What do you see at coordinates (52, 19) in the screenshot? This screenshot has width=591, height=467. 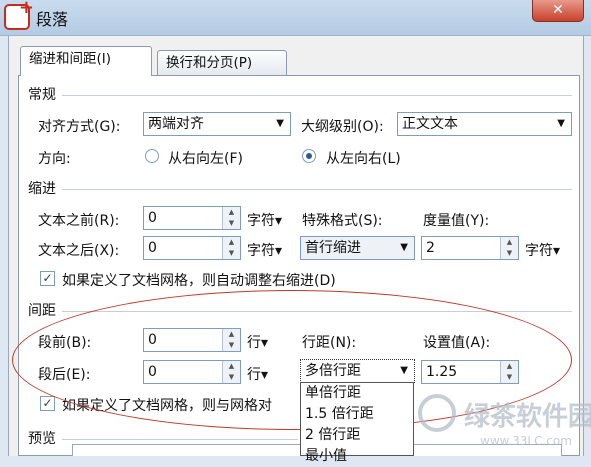 I see `window-title: 段落` at bounding box center [52, 19].